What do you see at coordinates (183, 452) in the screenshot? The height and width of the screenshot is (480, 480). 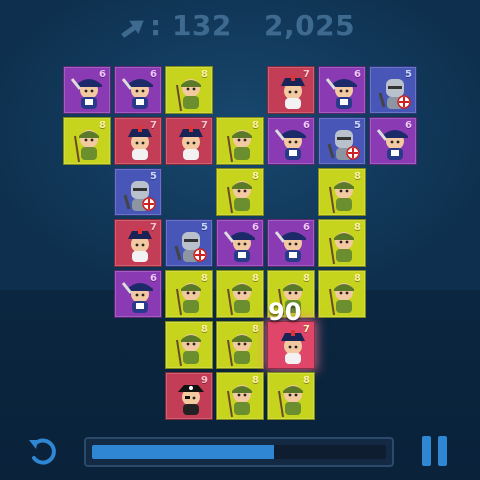 I see `progress-fill` at bounding box center [183, 452].